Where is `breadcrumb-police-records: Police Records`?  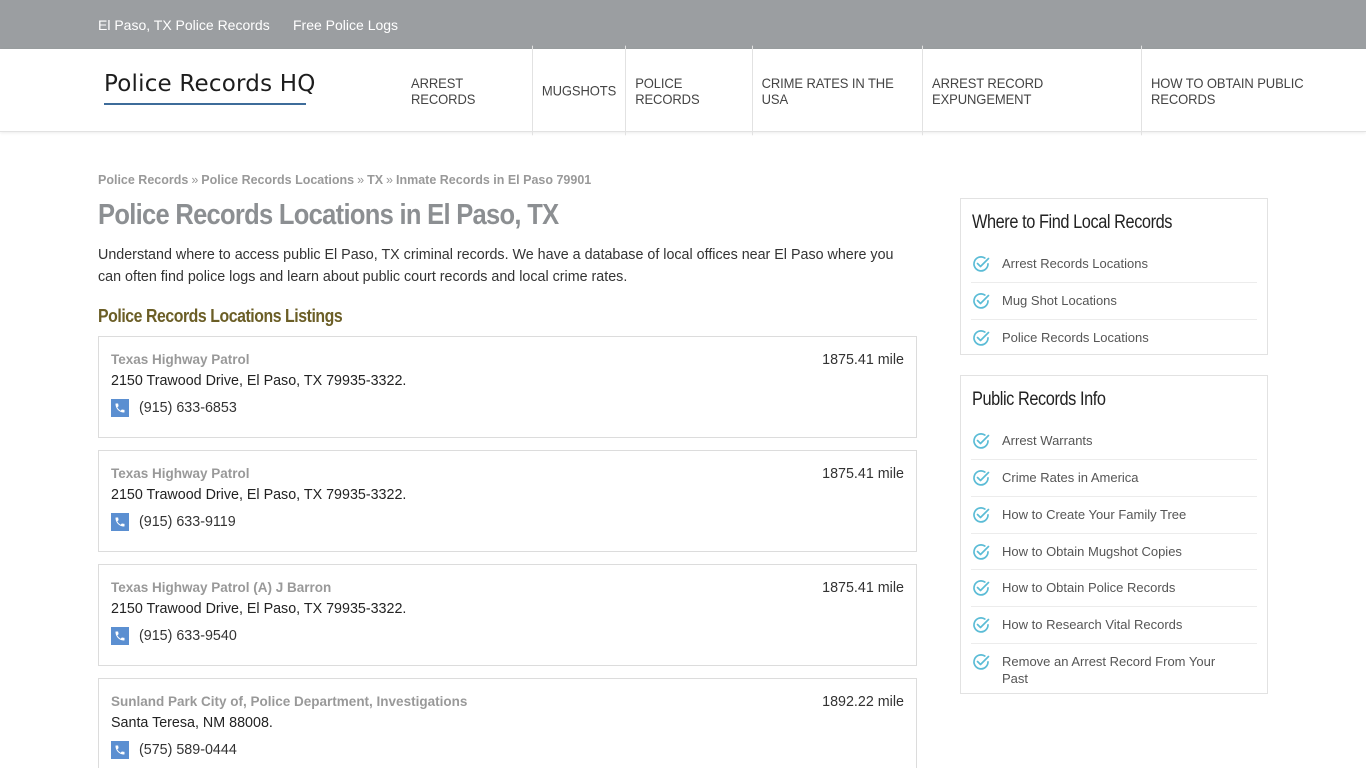 breadcrumb-police-records: Police Records is located at coordinates (143, 180).